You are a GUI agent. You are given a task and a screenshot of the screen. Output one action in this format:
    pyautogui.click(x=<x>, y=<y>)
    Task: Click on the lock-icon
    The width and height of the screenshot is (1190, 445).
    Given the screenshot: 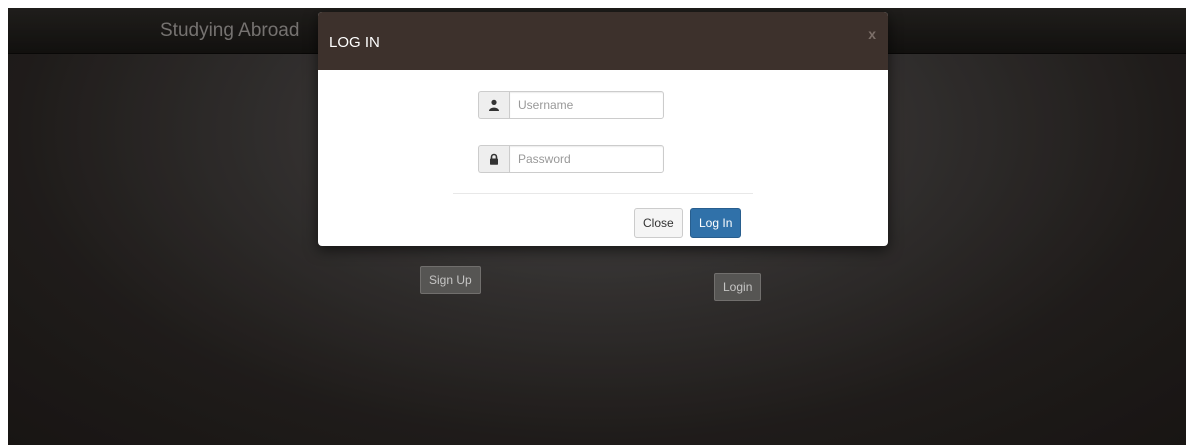 What is the action you would take?
    pyautogui.click(x=493, y=159)
    